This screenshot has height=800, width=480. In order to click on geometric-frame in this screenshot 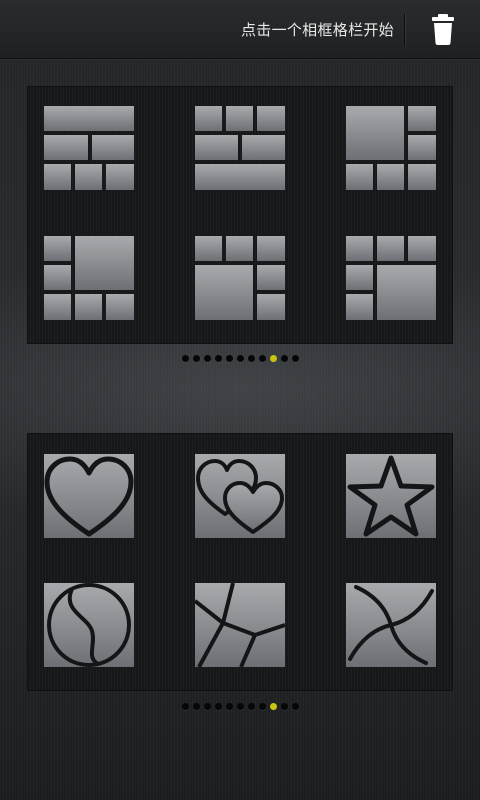, I will do `click(240, 625)`.